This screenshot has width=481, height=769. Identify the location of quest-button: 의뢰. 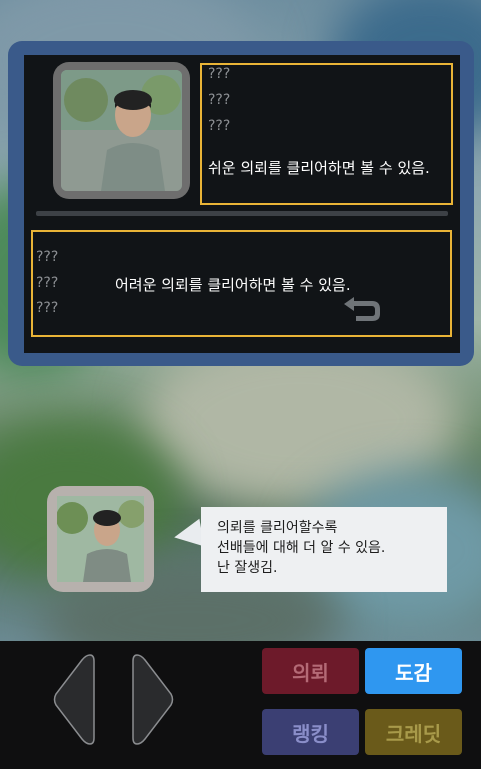
(310, 671).